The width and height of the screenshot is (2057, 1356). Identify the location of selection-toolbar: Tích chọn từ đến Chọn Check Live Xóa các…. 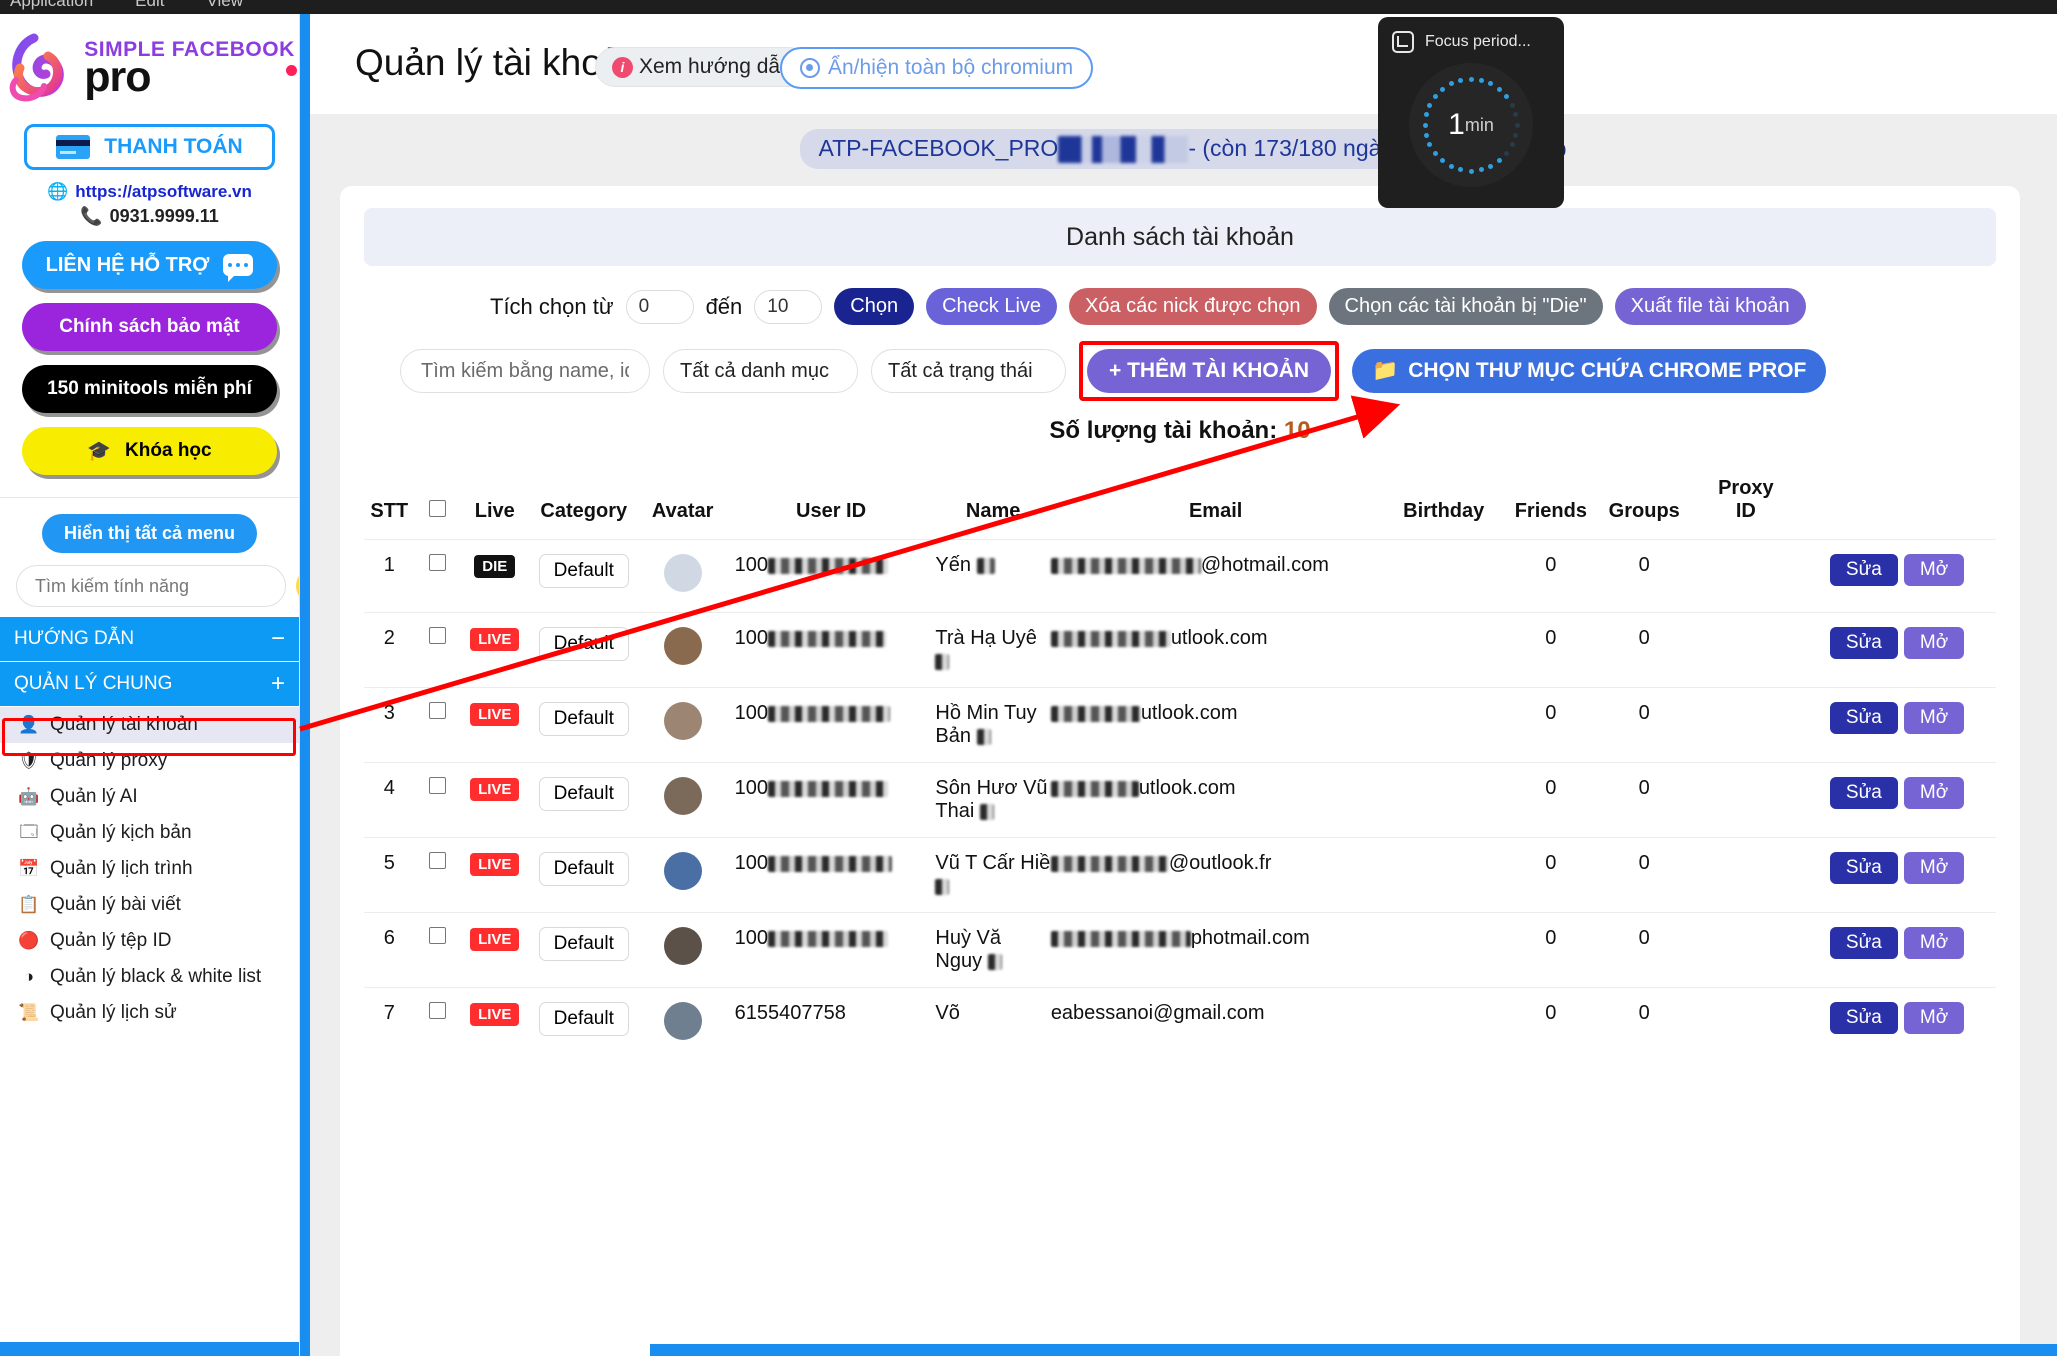
(1180, 295).